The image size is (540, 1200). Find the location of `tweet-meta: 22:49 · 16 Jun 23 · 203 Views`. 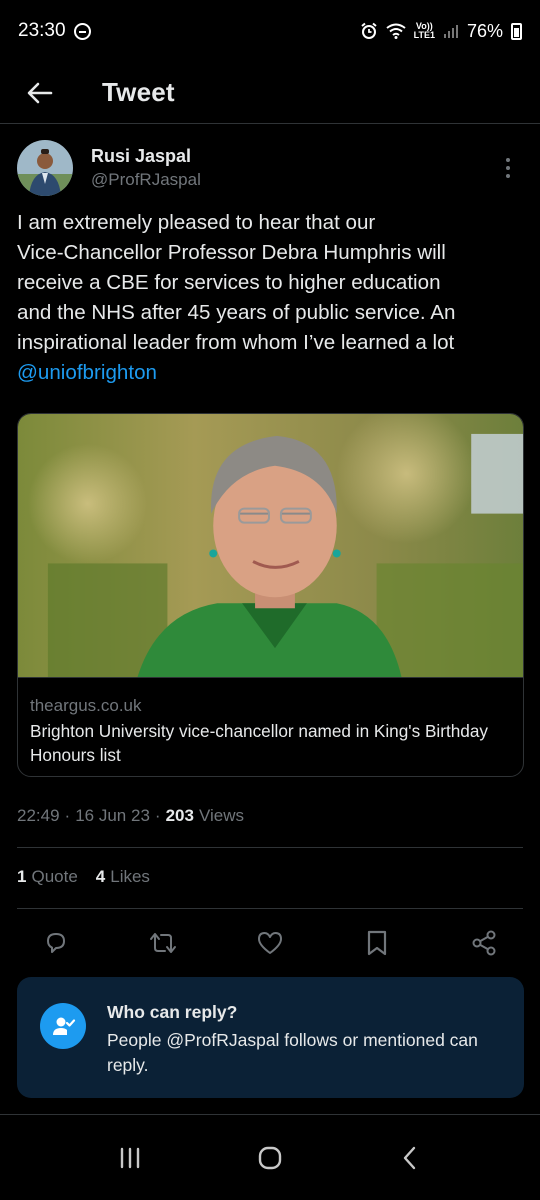

tweet-meta: 22:49 · 16 Jun 23 · 203 Views is located at coordinates (130, 816).